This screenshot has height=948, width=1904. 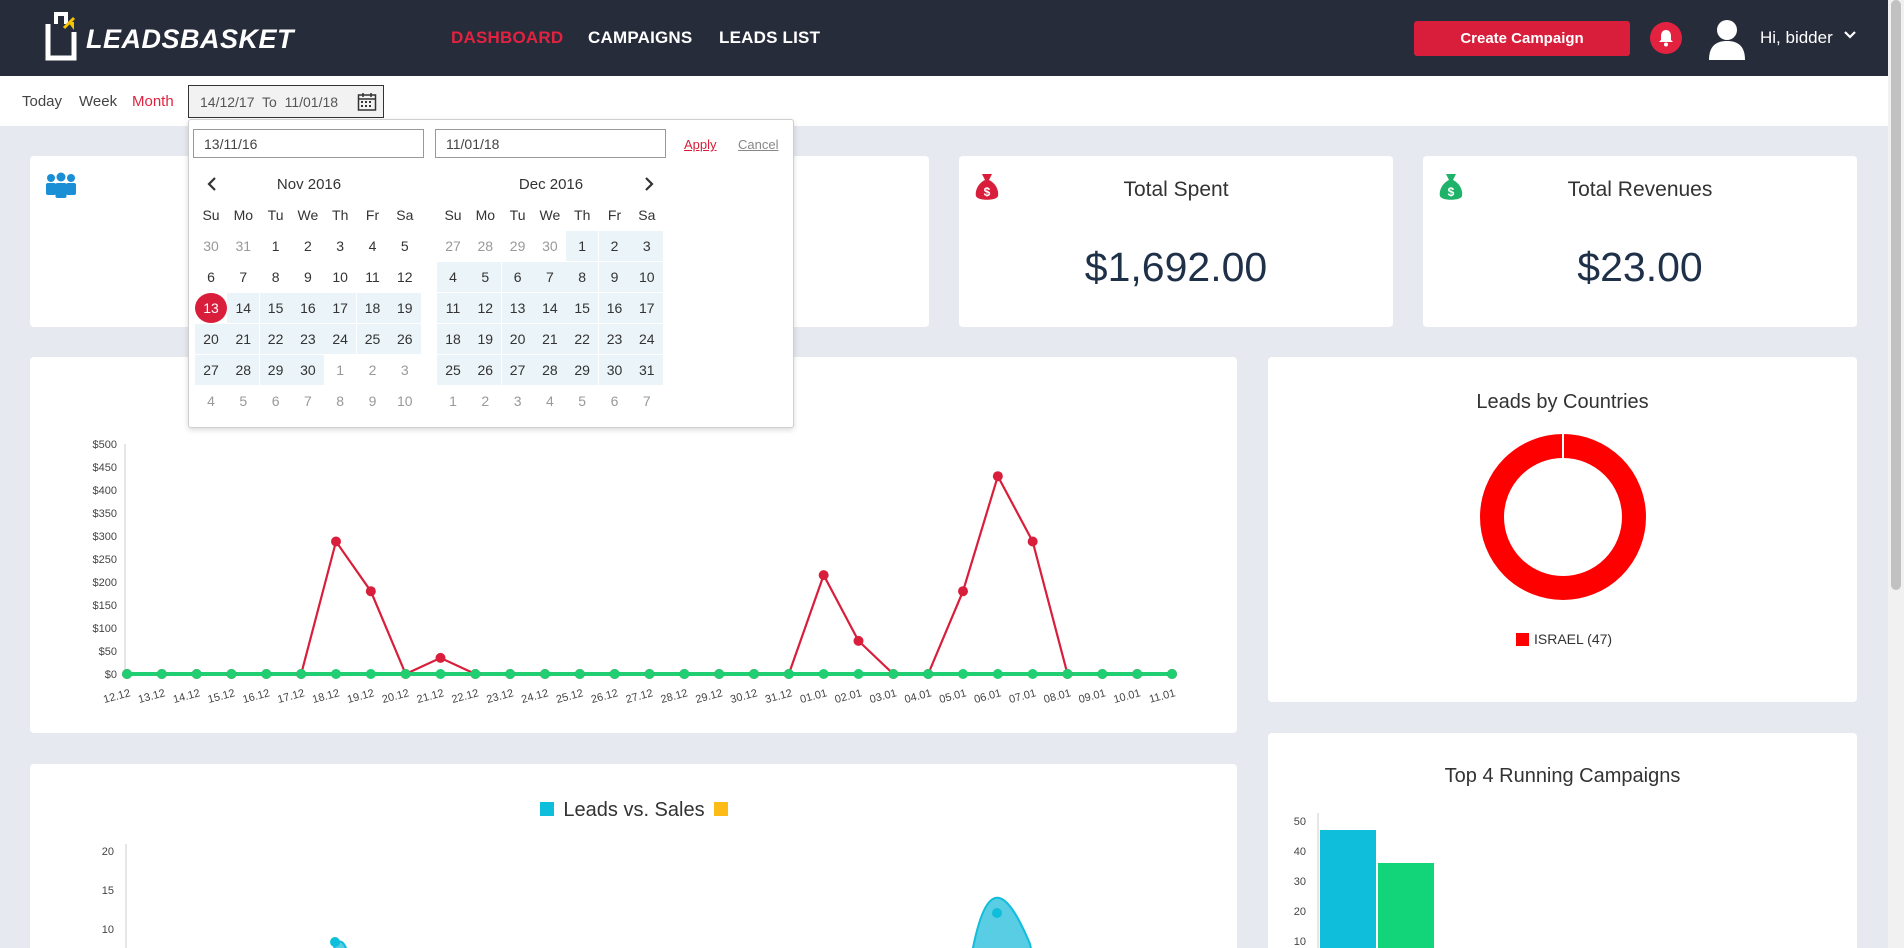 I want to click on nav-dashboard: DASHBOARD, so click(x=507, y=38).